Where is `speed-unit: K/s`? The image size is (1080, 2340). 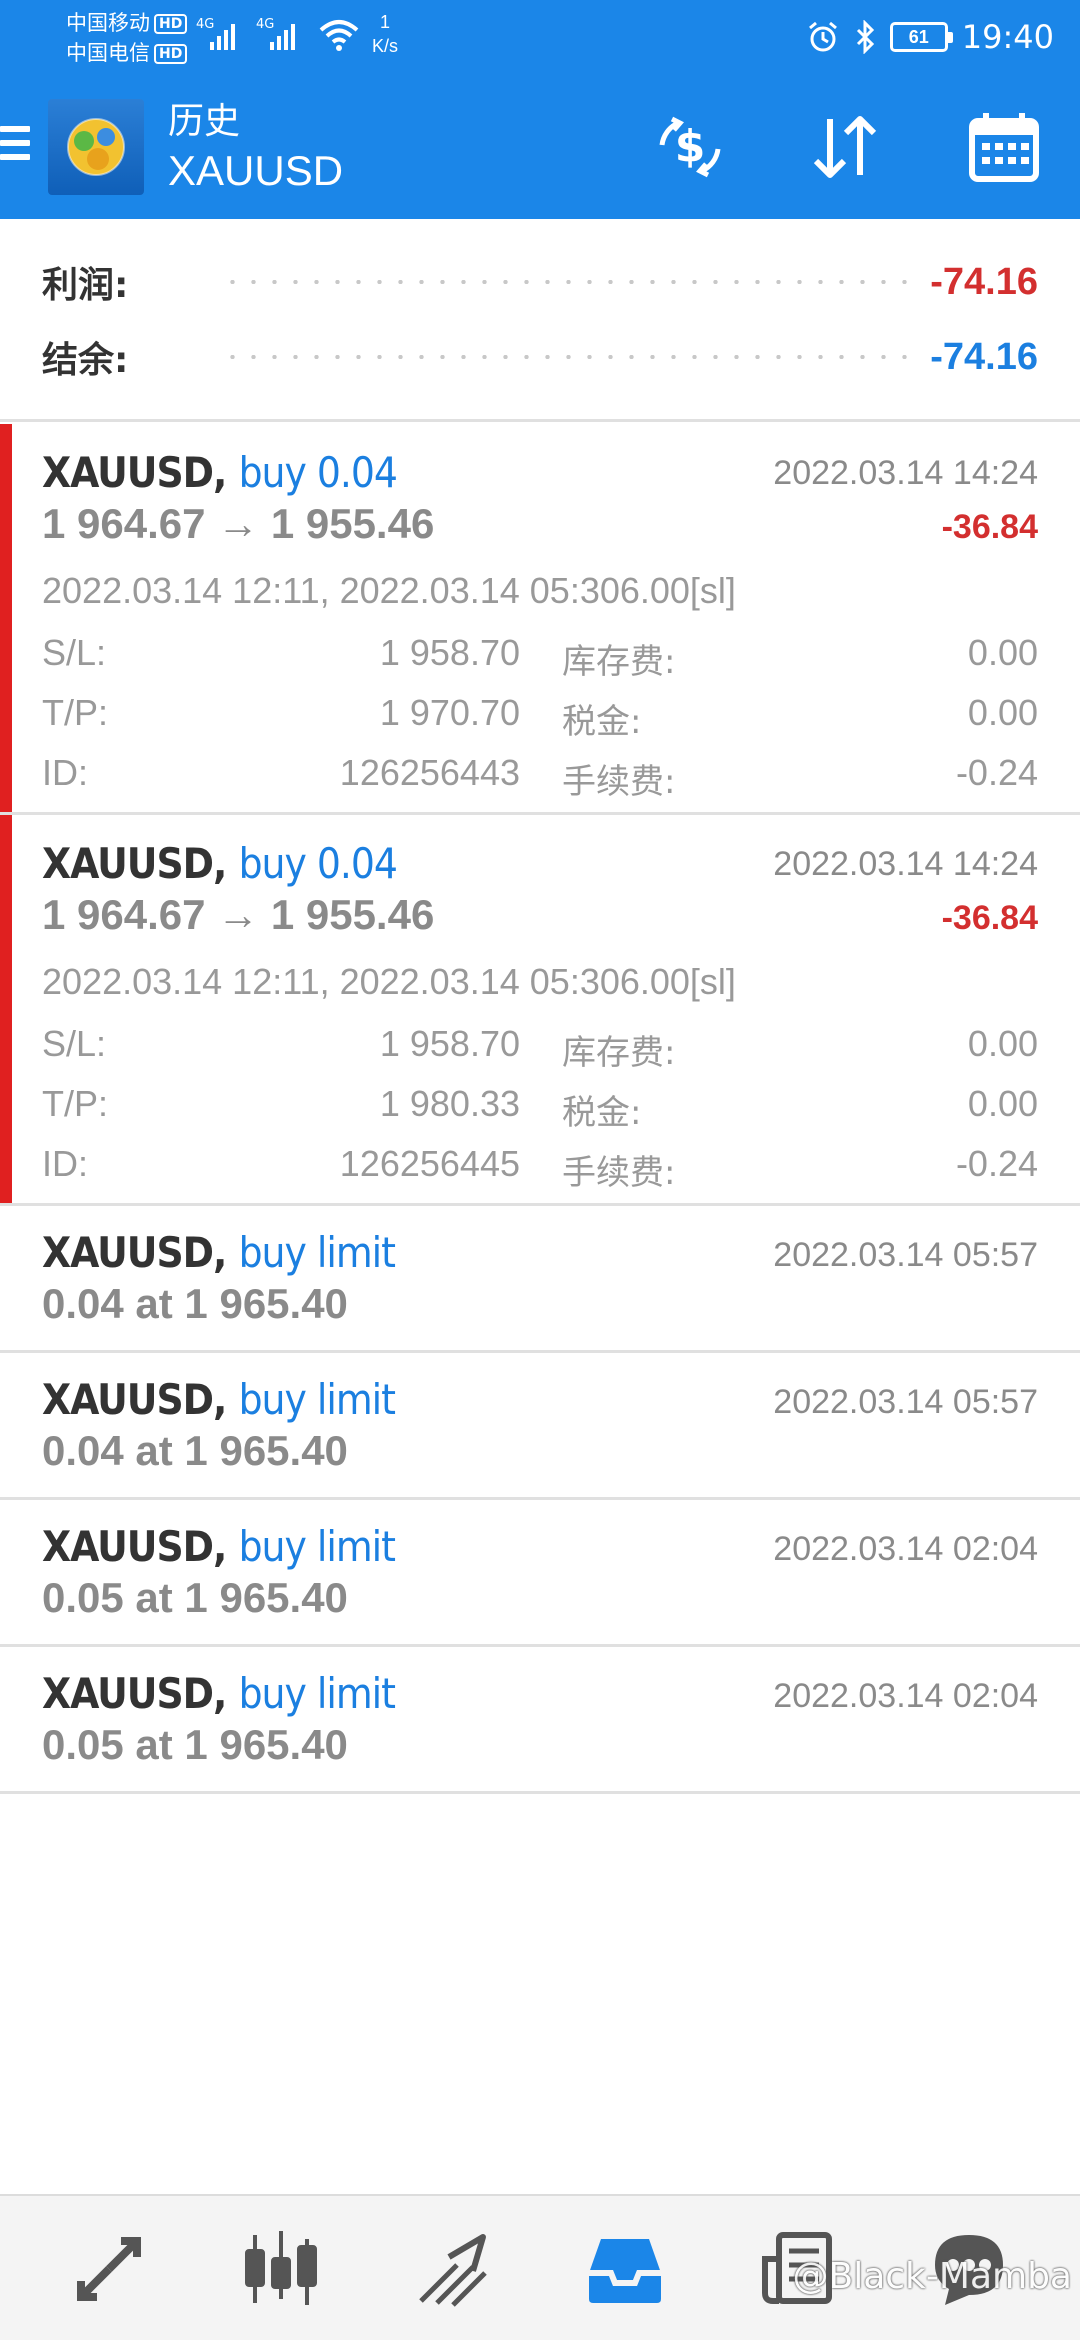
speed-unit: K/s is located at coordinates (385, 46).